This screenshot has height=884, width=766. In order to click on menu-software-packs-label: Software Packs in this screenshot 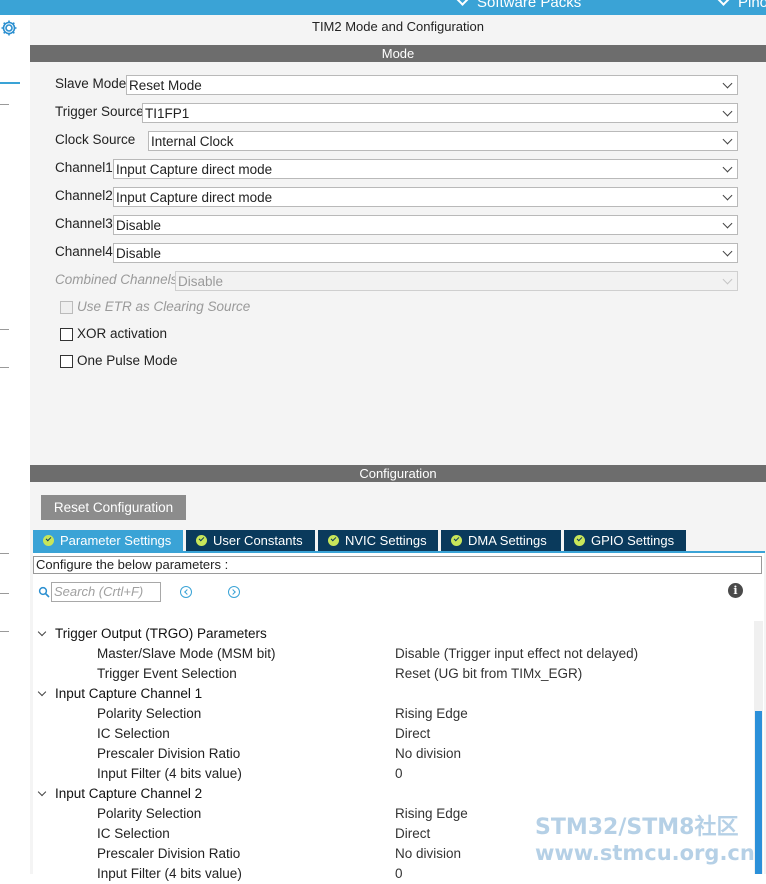, I will do `click(529, 5)`.